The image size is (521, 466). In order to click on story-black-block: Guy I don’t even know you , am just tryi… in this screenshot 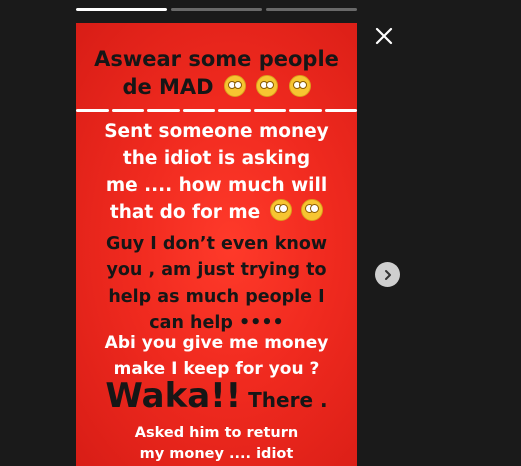, I will do `click(216, 283)`.